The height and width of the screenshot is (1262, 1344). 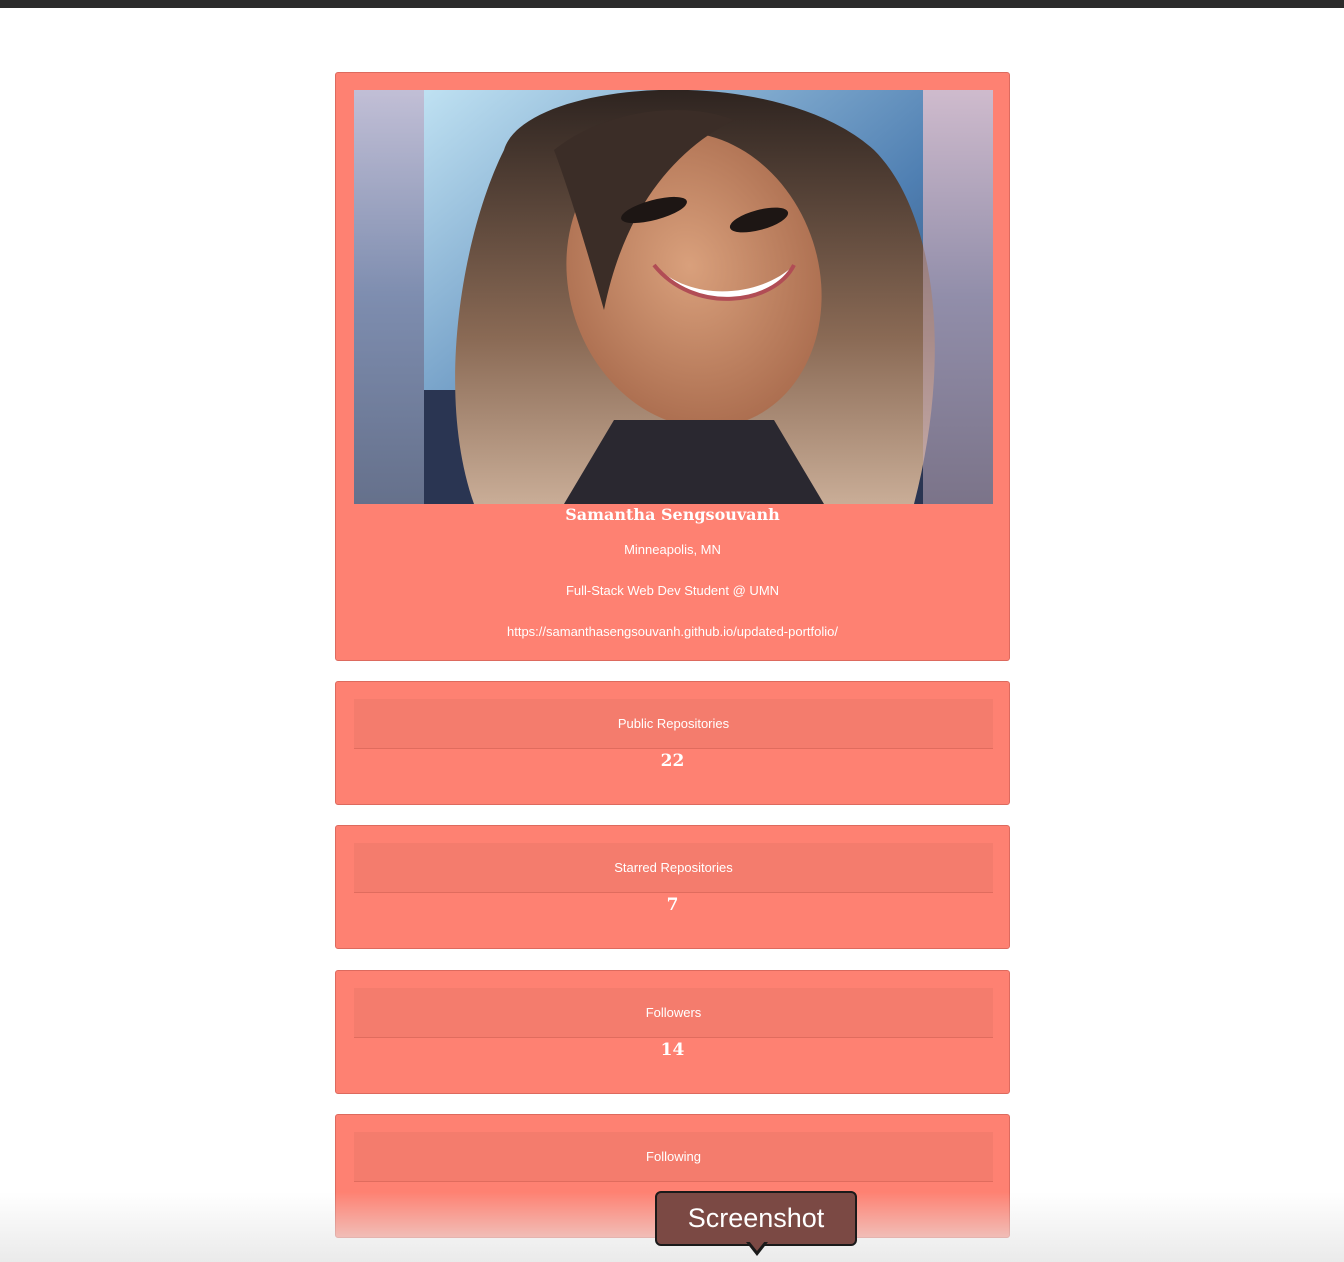 What do you see at coordinates (672, 761) in the screenshot?
I see `stat-value: 22` at bounding box center [672, 761].